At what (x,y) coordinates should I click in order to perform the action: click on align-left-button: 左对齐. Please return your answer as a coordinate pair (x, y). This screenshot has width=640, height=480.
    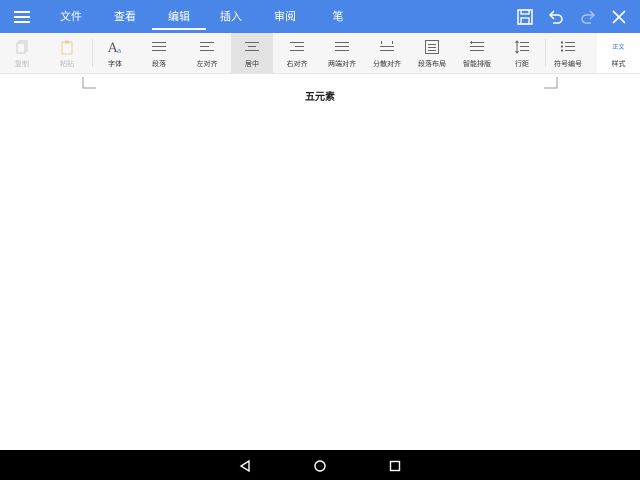
    Looking at the image, I should click on (207, 53).